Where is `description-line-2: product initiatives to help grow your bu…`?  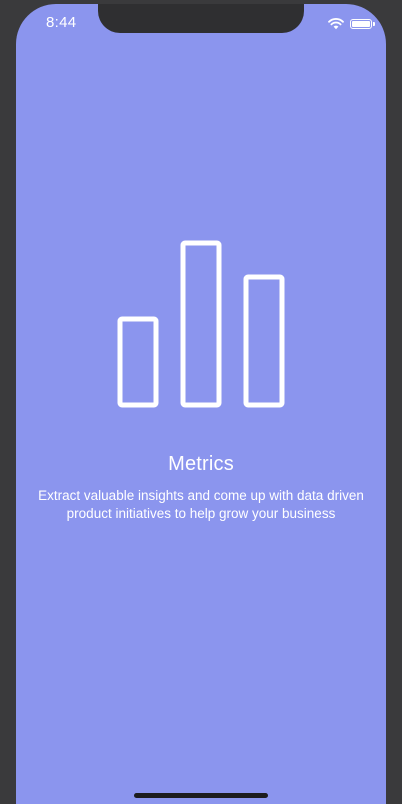 description-line-2: product initiatives to help grow your bu… is located at coordinates (201, 513).